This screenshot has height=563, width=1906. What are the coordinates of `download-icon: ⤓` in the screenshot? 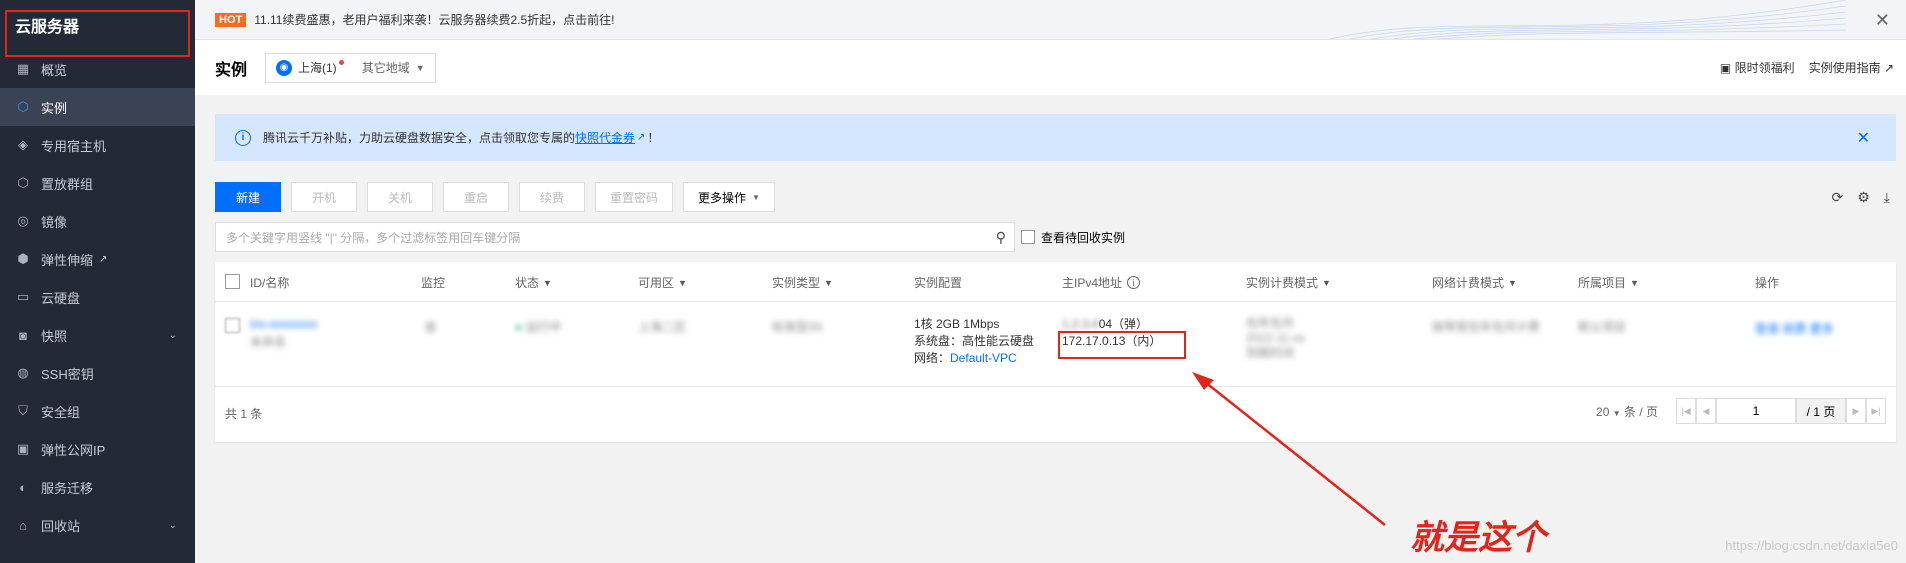 It's located at (1887, 197).